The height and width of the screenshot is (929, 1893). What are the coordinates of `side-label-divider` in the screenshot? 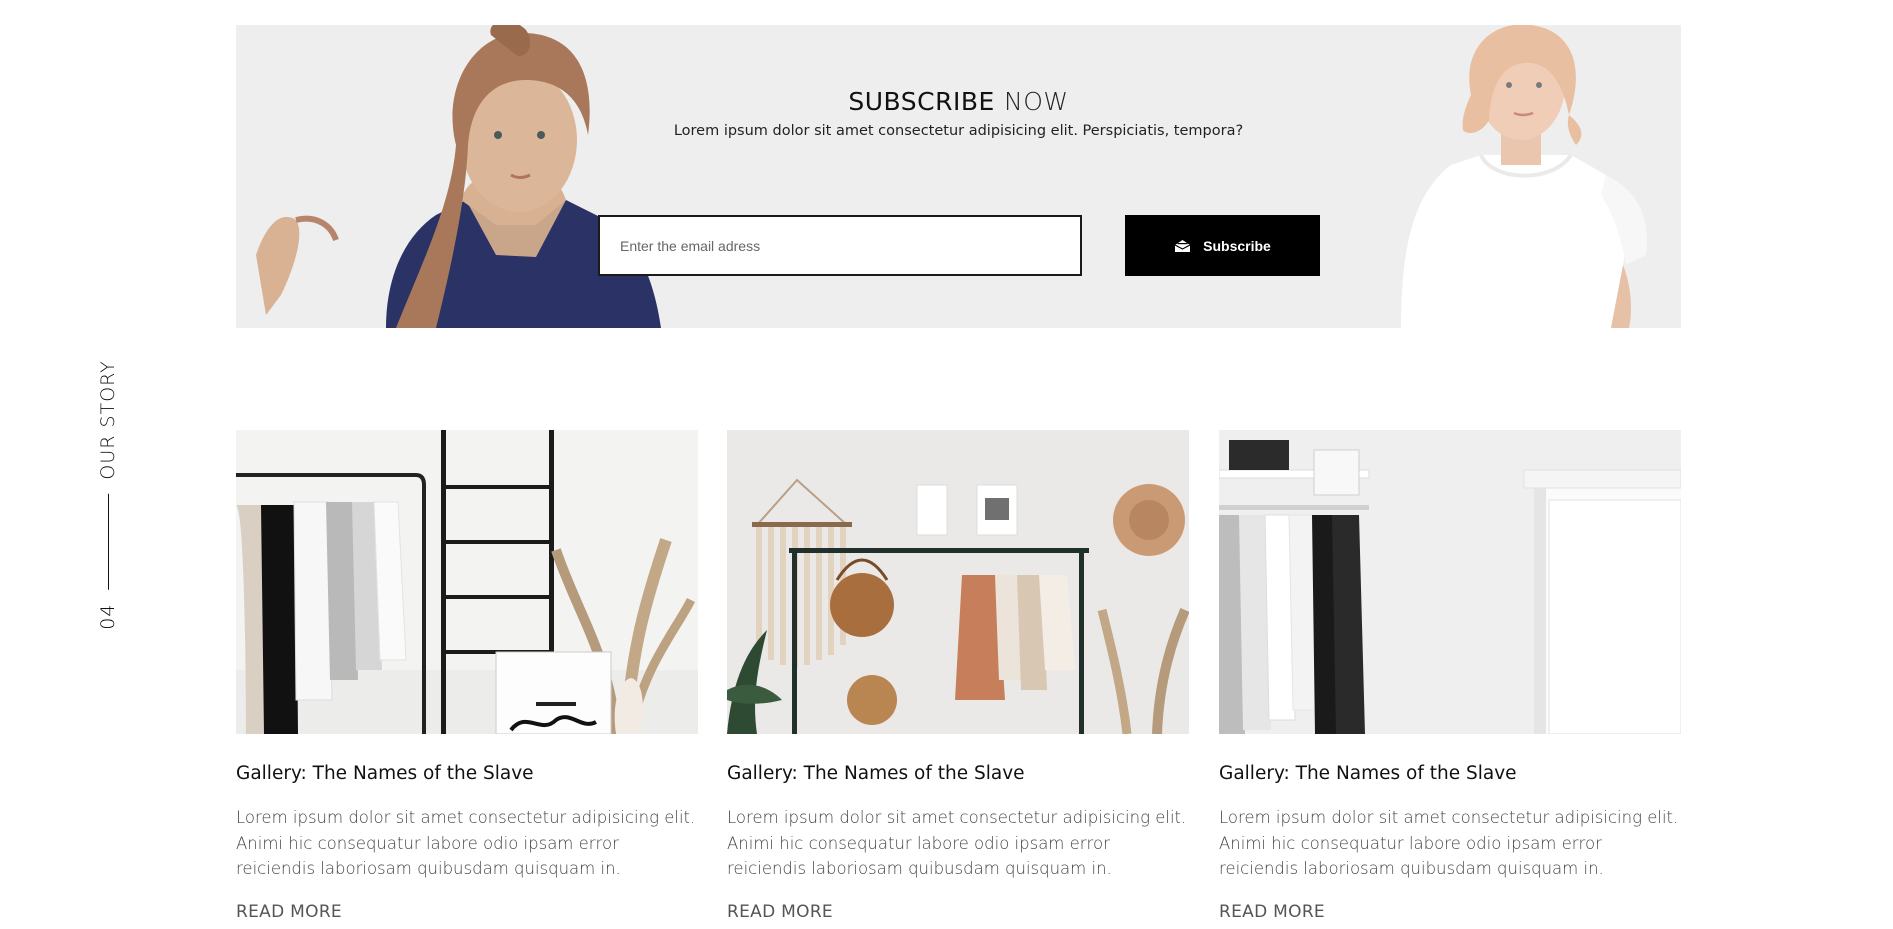 It's located at (108, 541).